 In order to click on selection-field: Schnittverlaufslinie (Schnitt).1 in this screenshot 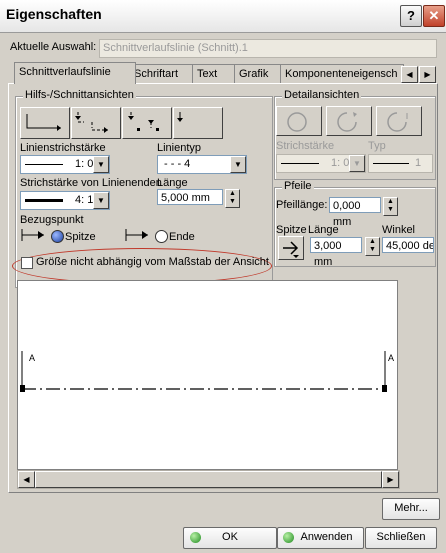, I will do `click(268, 48)`.